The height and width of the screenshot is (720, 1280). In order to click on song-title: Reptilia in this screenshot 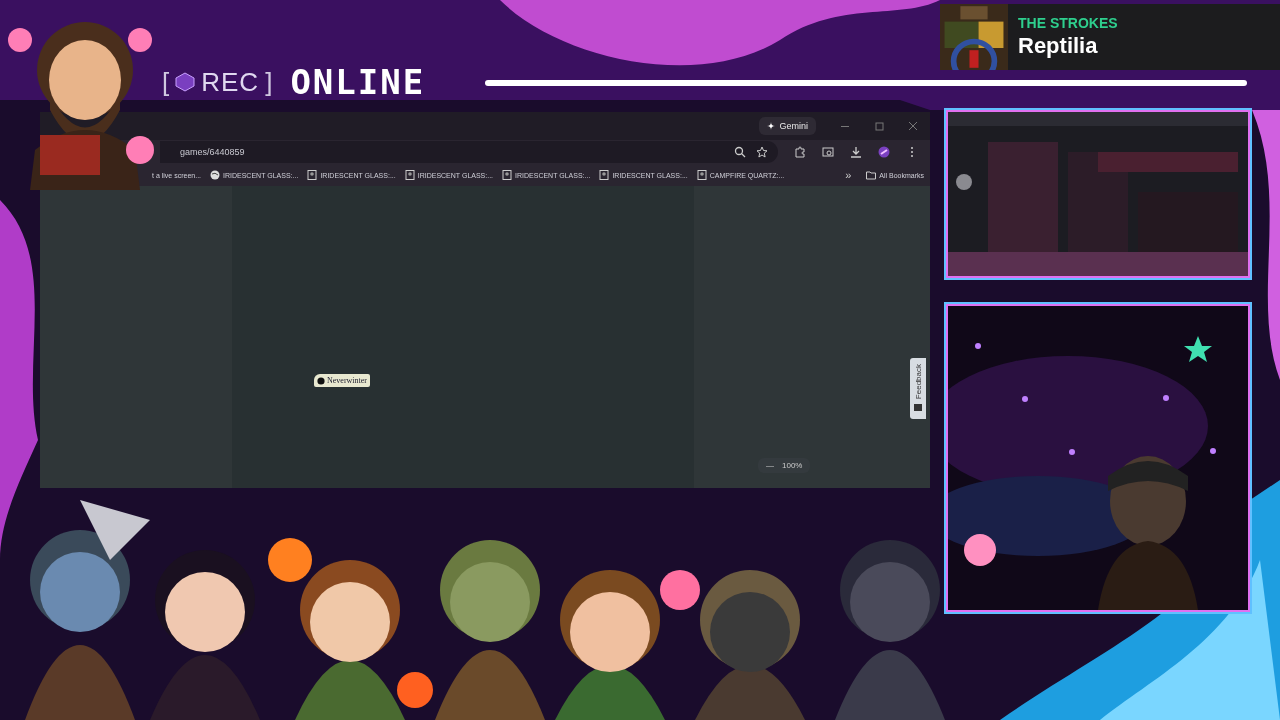, I will do `click(1058, 46)`.